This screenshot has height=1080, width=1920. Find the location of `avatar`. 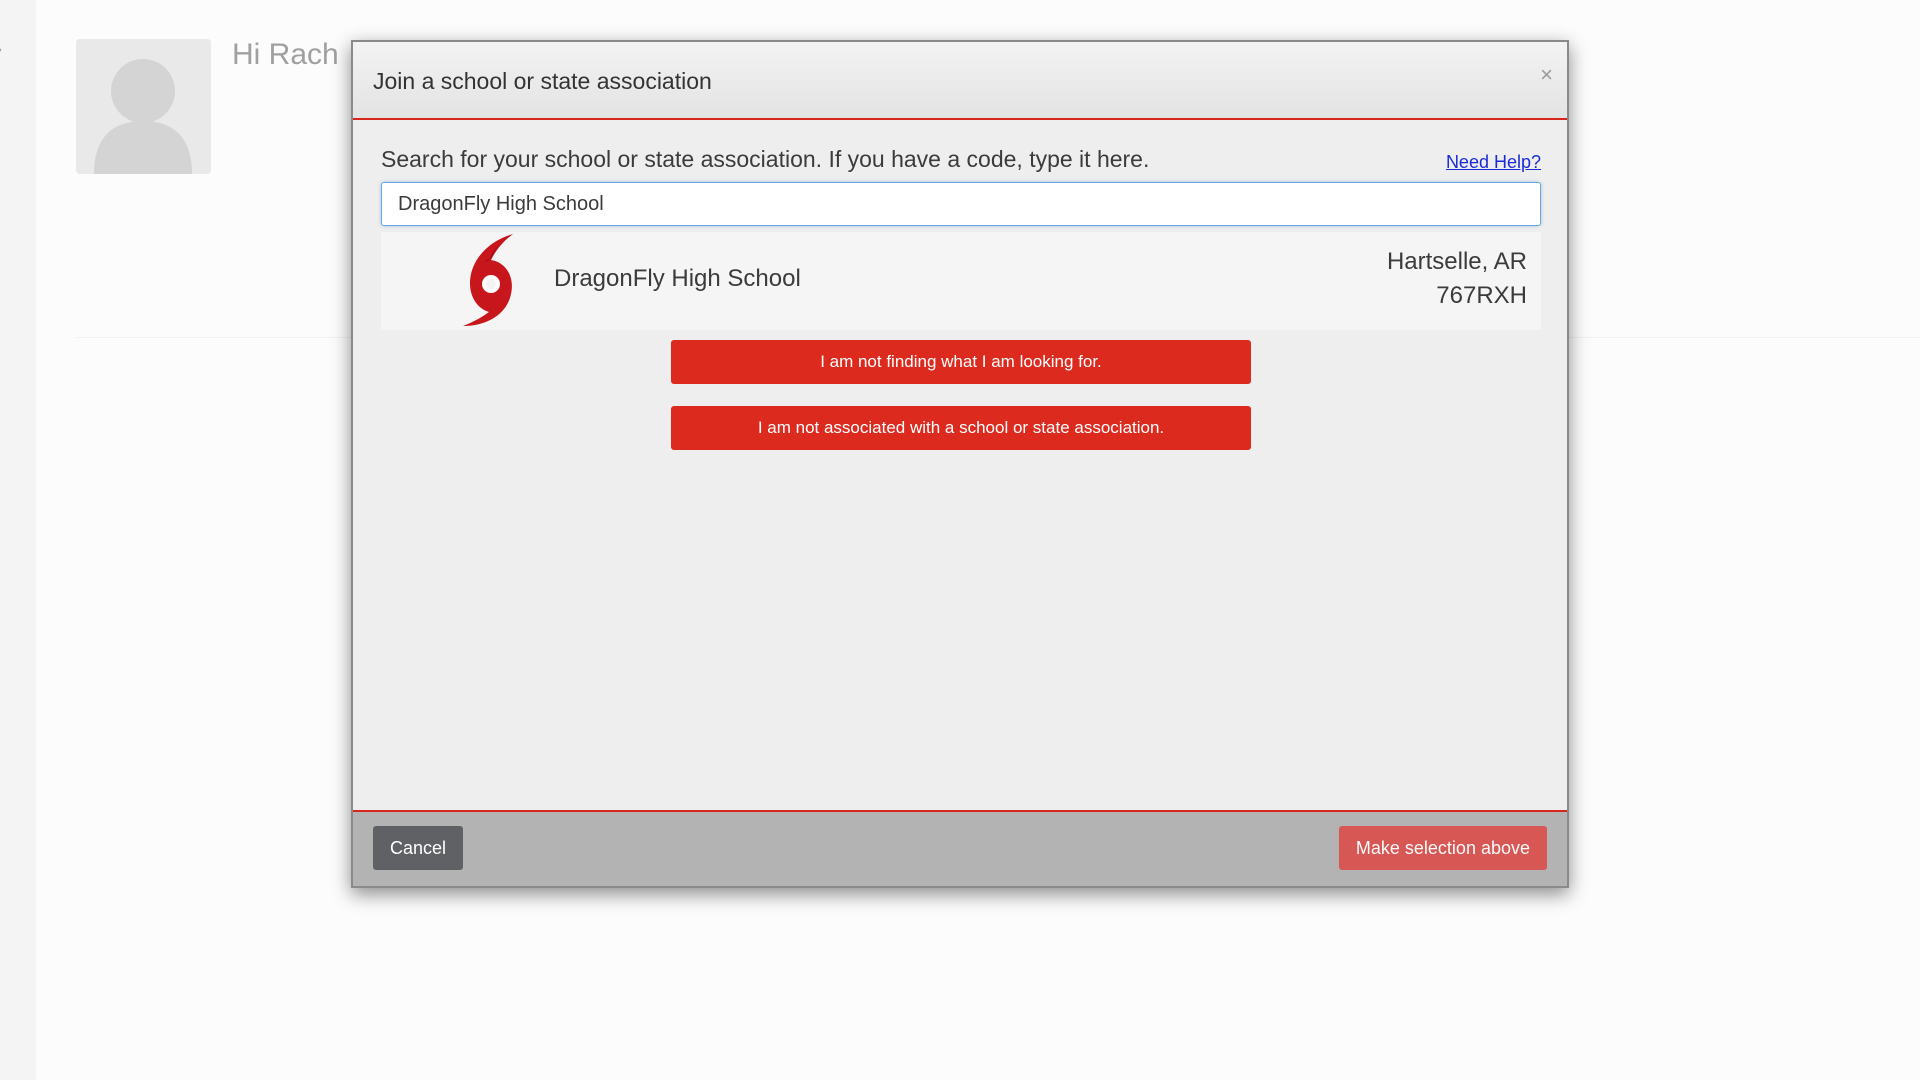

avatar is located at coordinates (143, 106).